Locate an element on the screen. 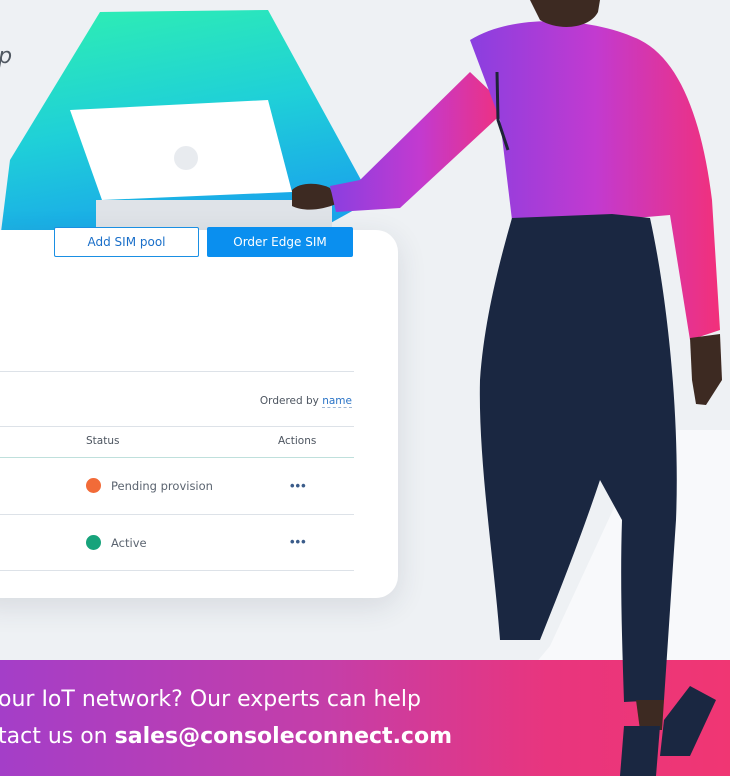  col-status-header: Status is located at coordinates (103, 441).